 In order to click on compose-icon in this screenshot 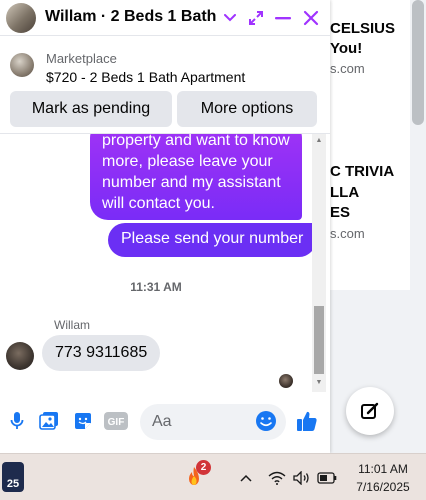, I will do `click(370, 410)`.